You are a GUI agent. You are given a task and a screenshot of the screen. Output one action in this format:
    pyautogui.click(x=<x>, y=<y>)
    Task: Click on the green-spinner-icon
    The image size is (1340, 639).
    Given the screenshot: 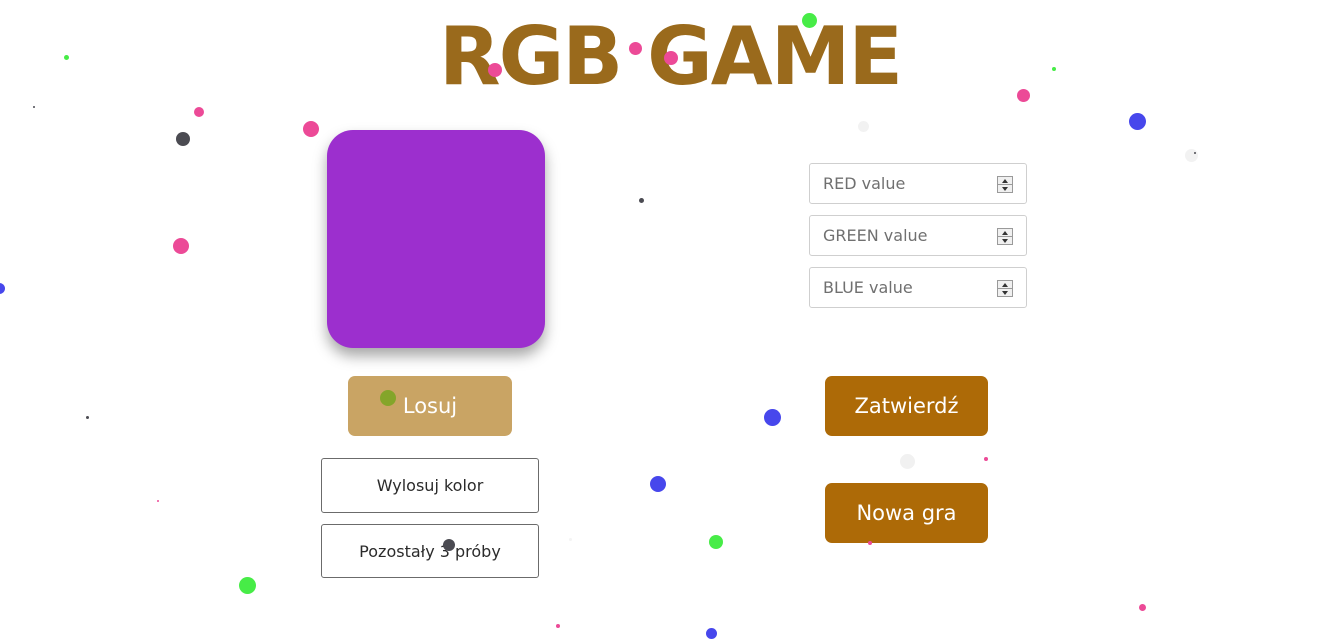 What is the action you would take?
    pyautogui.click(x=1005, y=236)
    